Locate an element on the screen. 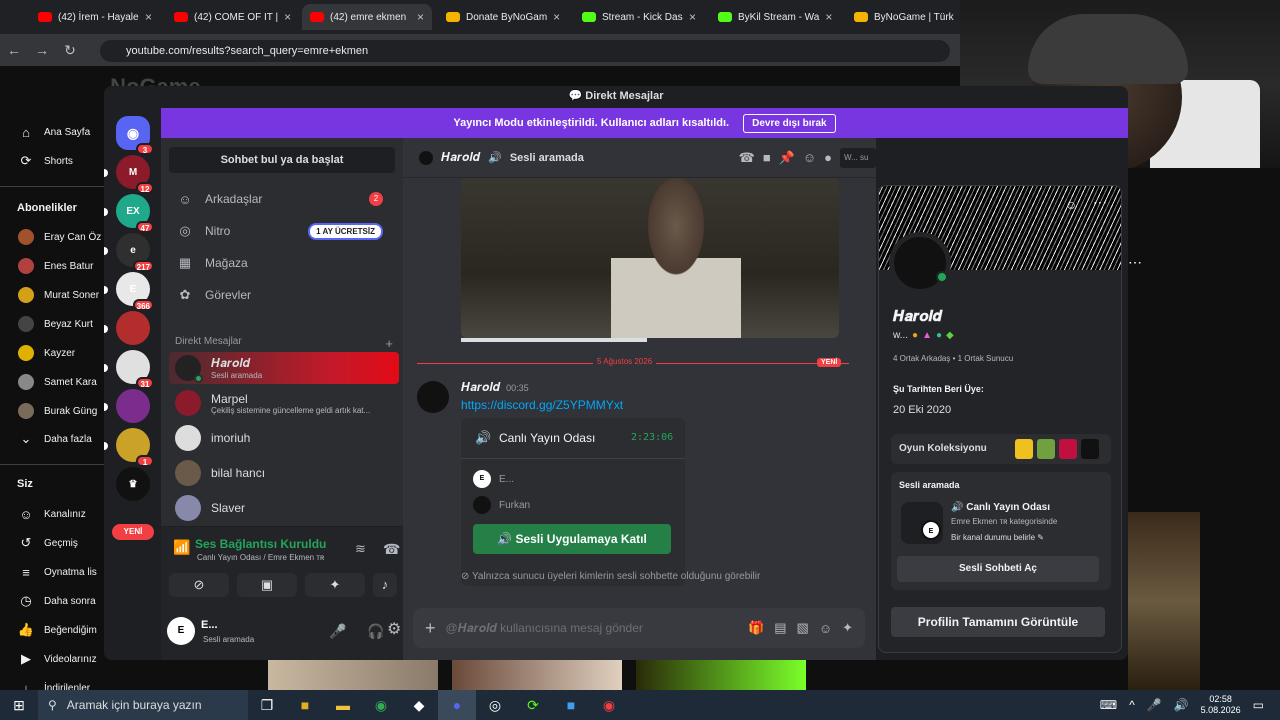 The width and height of the screenshot is (1280, 720). steam-icon: ◎ is located at coordinates (495, 705).